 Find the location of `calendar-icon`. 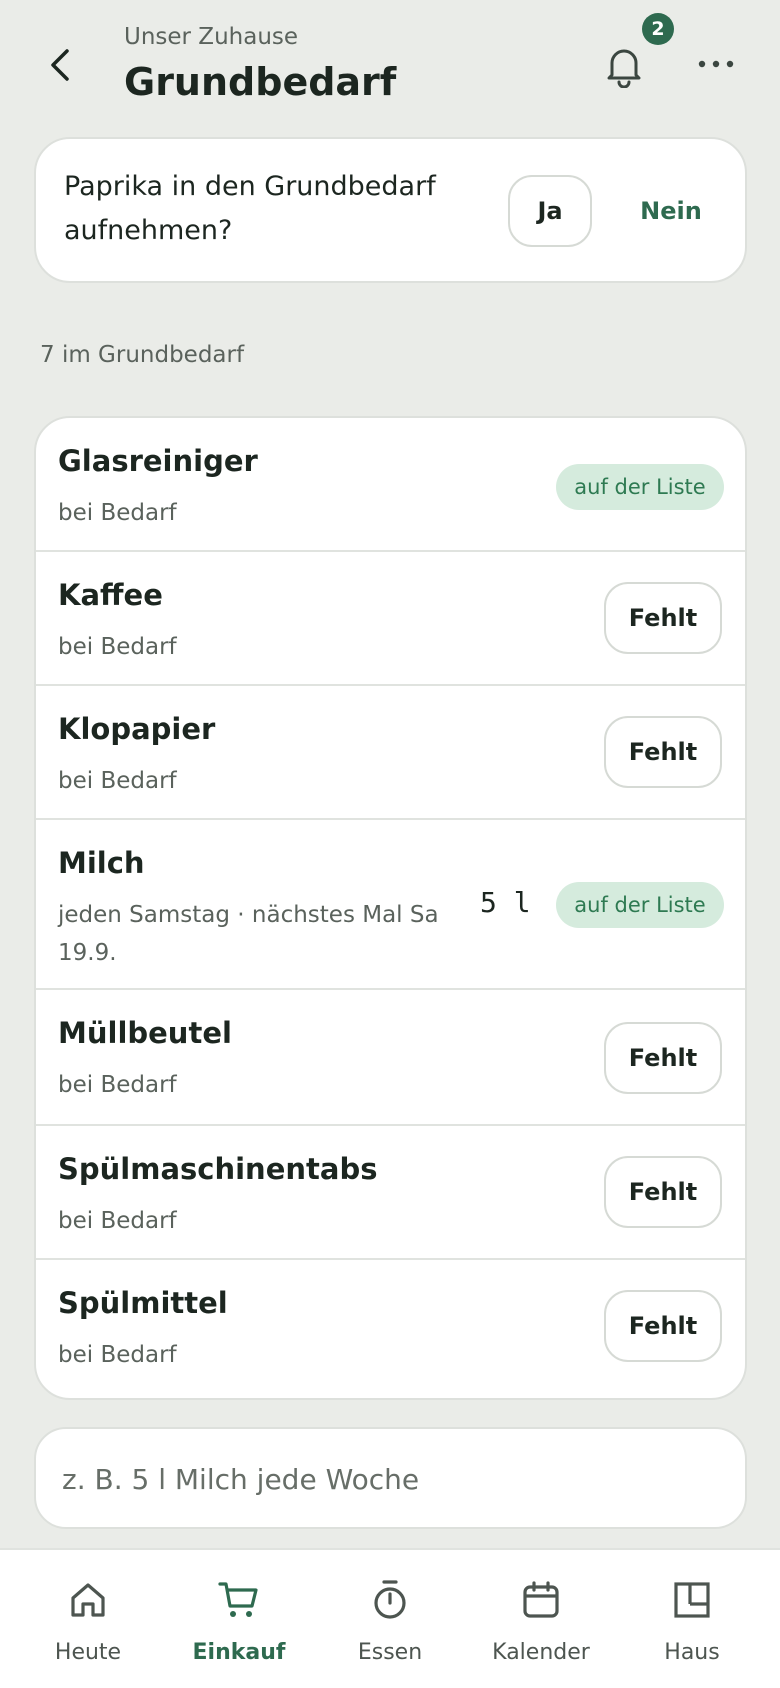

calendar-icon is located at coordinates (541, 1600).